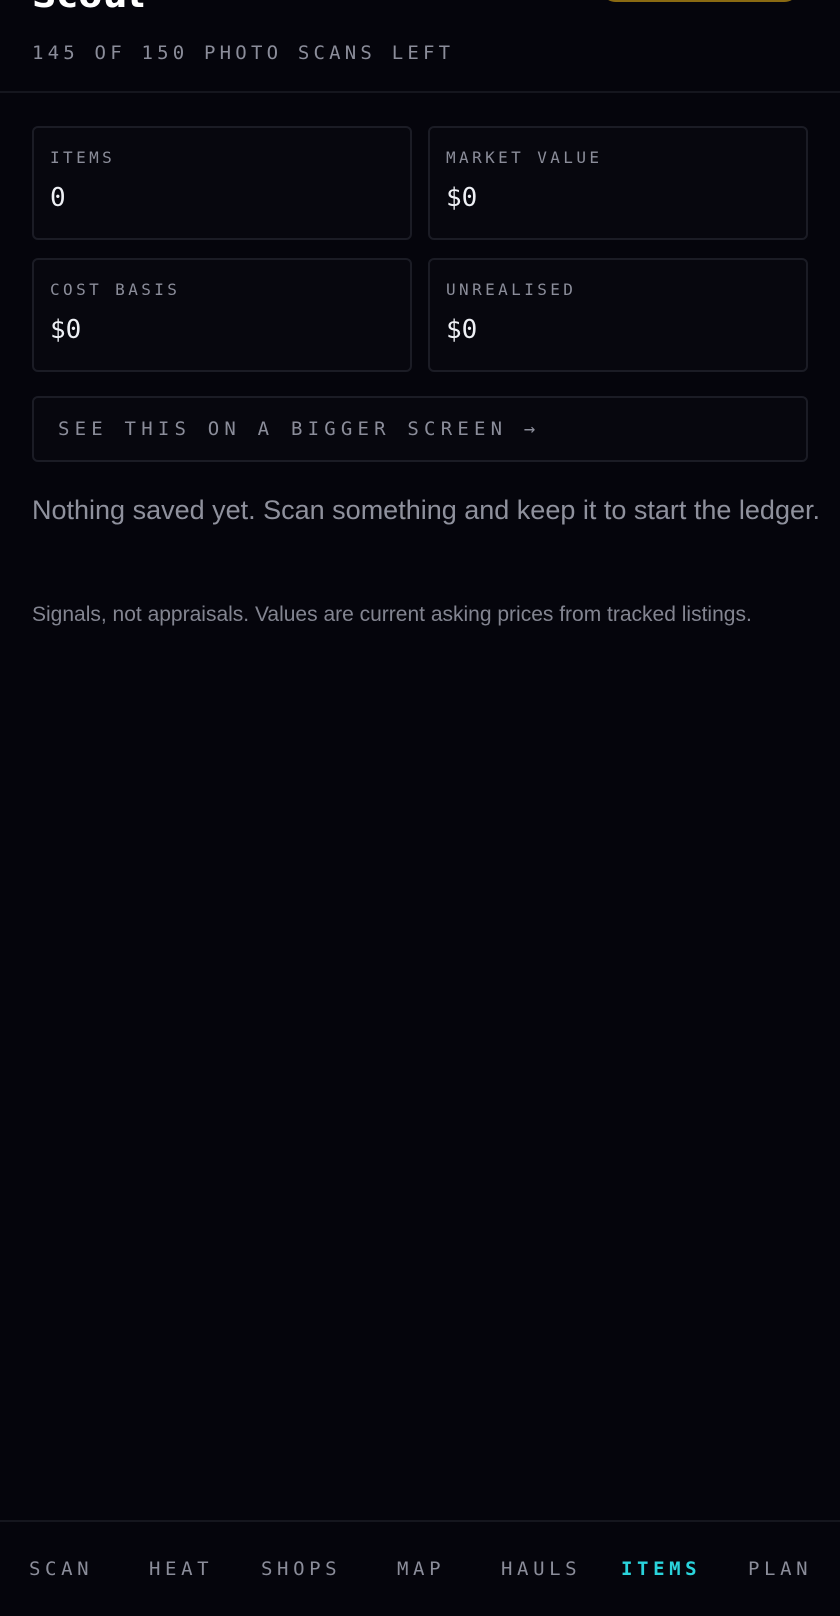  What do you see at coordinates (700, 1) in the screenshot?
I see `upgrade-pill-button` at bounding box center [700, 1].